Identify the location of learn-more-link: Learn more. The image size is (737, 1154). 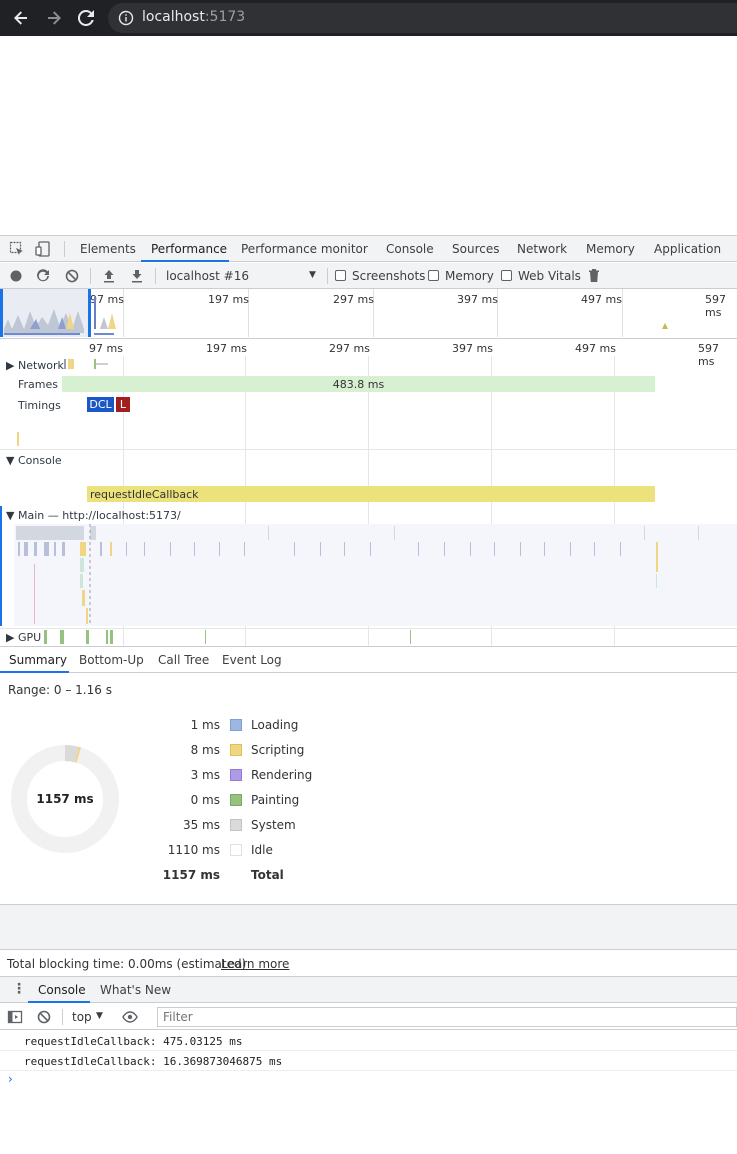
(255, 964).